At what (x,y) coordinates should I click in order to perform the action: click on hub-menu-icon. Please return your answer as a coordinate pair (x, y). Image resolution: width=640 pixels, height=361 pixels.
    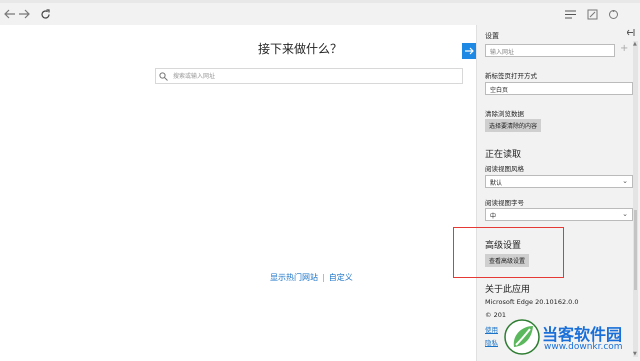
    Looking at the image, I should click on (570, 14).